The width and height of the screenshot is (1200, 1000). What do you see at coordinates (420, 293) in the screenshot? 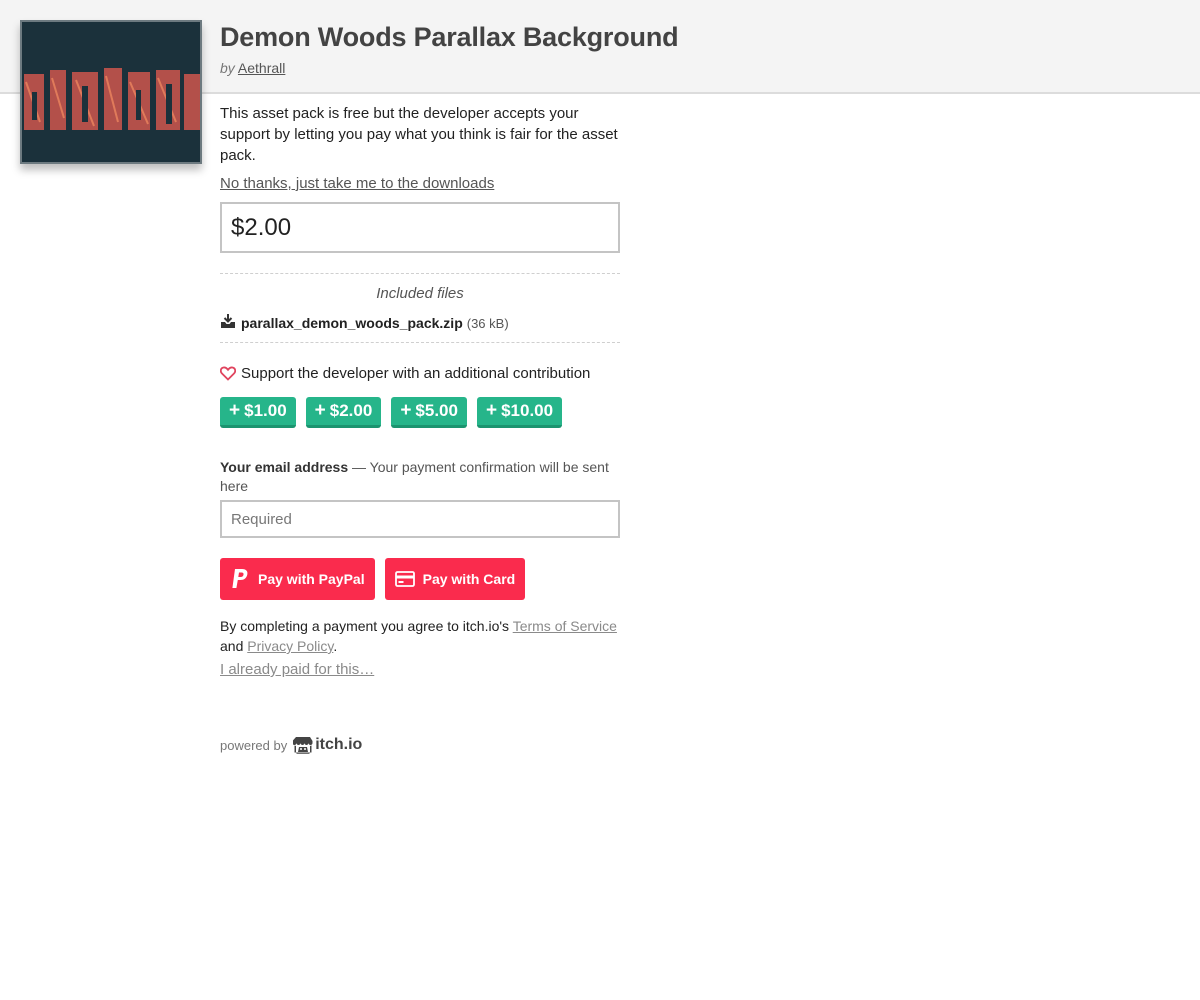
I see `included-files-label: Included files` at bounding box center [420, 293].